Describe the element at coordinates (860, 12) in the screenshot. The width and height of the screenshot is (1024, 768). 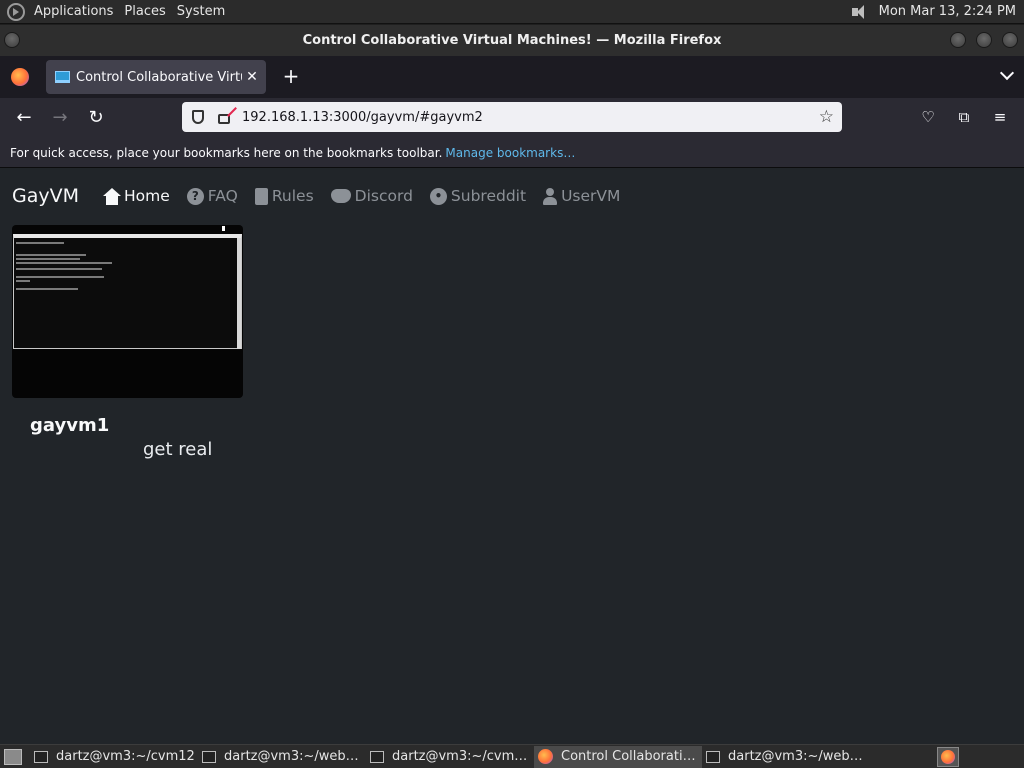
I see `volume-icon` at that location.